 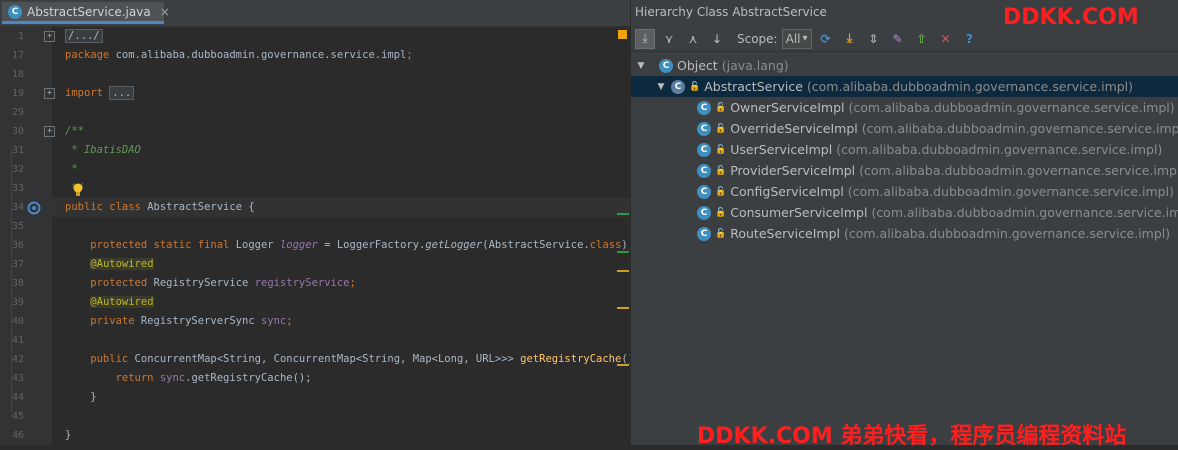 I want to click on class-name: UserServiceImpl, so click(x=781, y=149).